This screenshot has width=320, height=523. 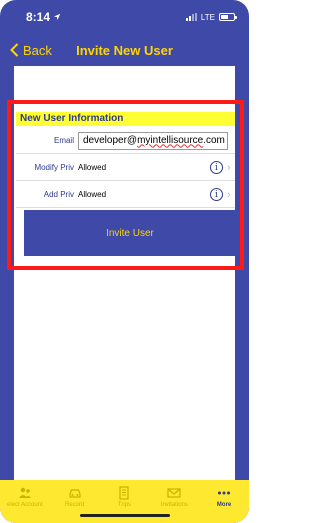 What do you see at coordinates (125, 195) in the screenshot?
I see `add-priv-row: Add Priv Allowed i ›` at bounding box center [125, 195].